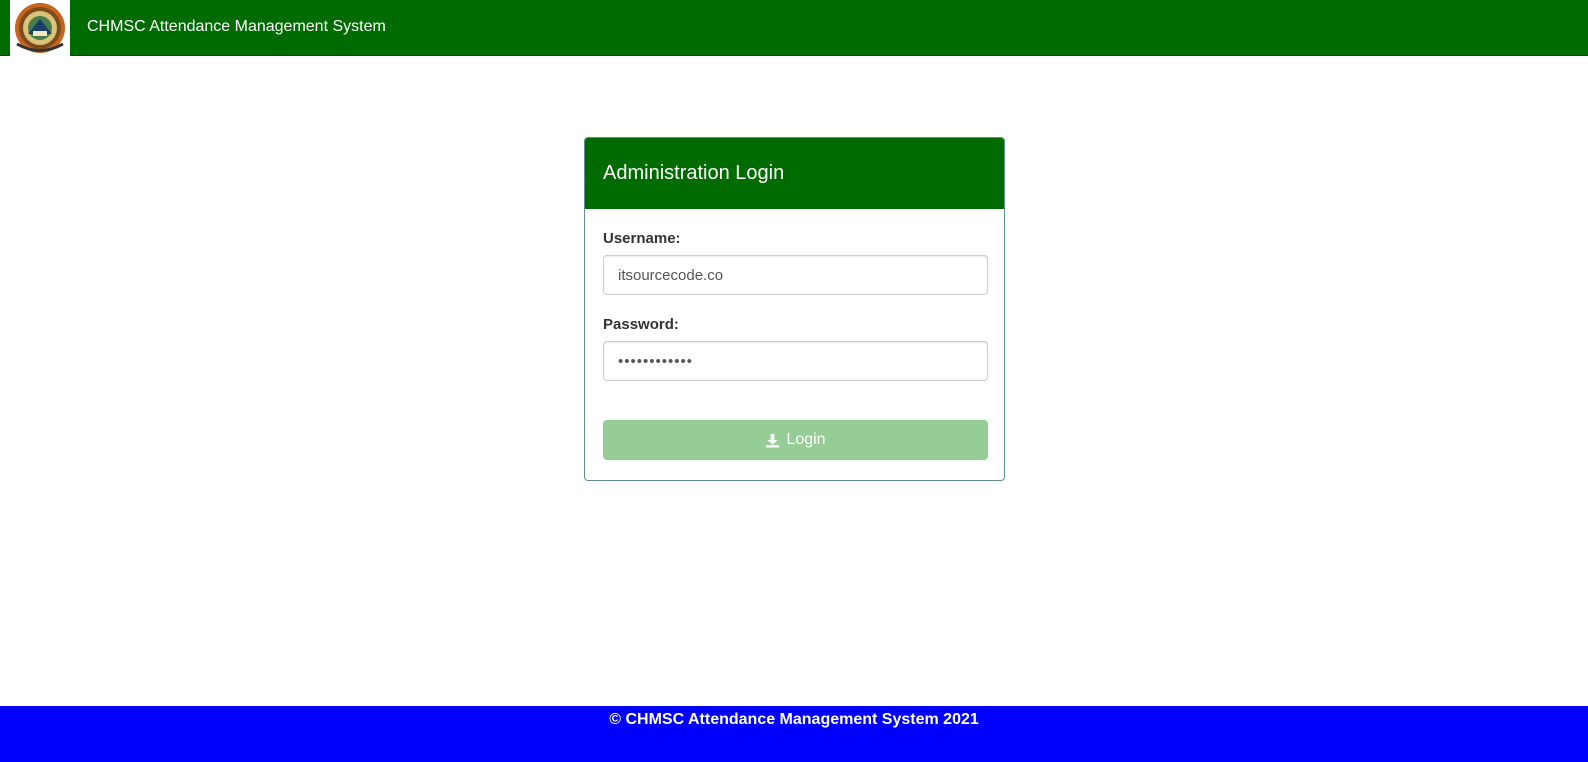  I want to click on username-input, so click(795, 275).